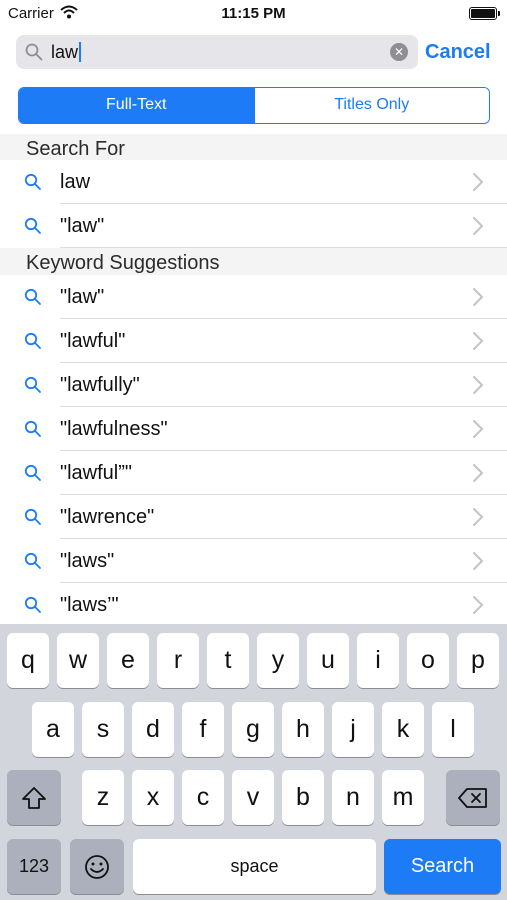 The width and height of the screenshot is (507, 900). Describe the element at coordinates (403, 729) in the screenshot. I see `letter-key: k` at that location.